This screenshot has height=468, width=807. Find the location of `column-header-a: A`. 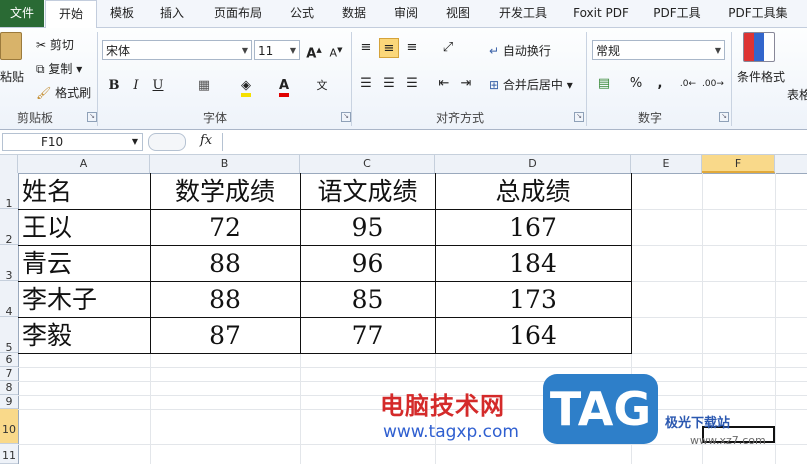

column-header-a: A is located at coordinates (84, 164).